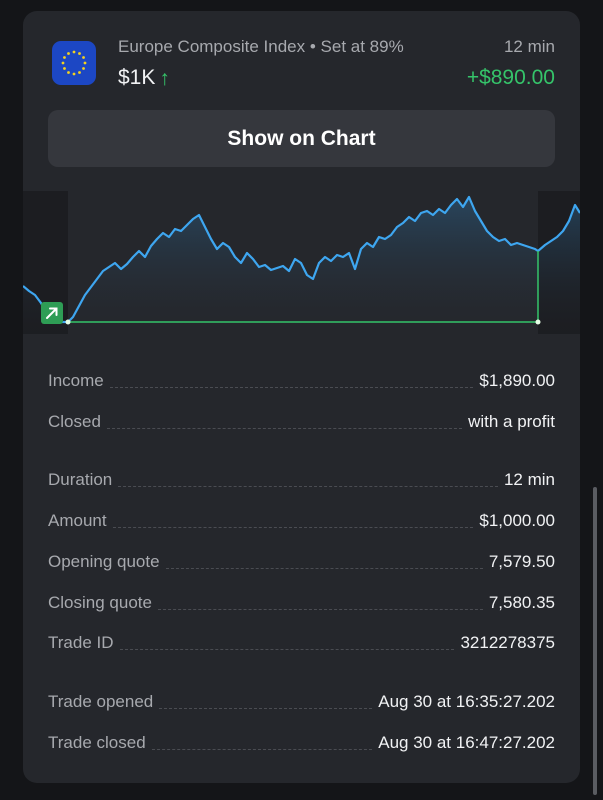 Image resolution: width=603 pixels, height=800 pixels. What do you see at coordinates (74, 63) in the screenshot?
I see `eu-flag-icon` at bounding box center [74, 63].